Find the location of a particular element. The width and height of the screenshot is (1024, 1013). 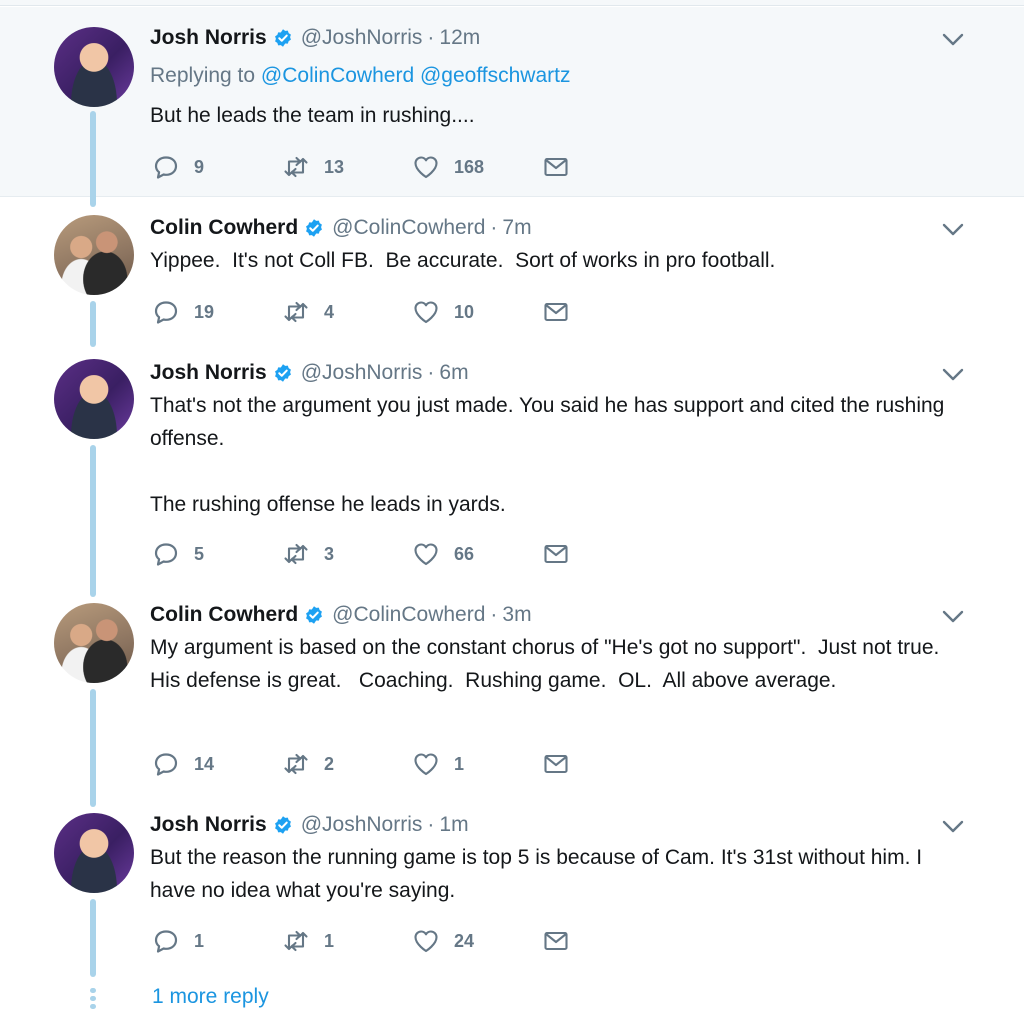

timestamp: 1m is located at coordinates (453, 825).